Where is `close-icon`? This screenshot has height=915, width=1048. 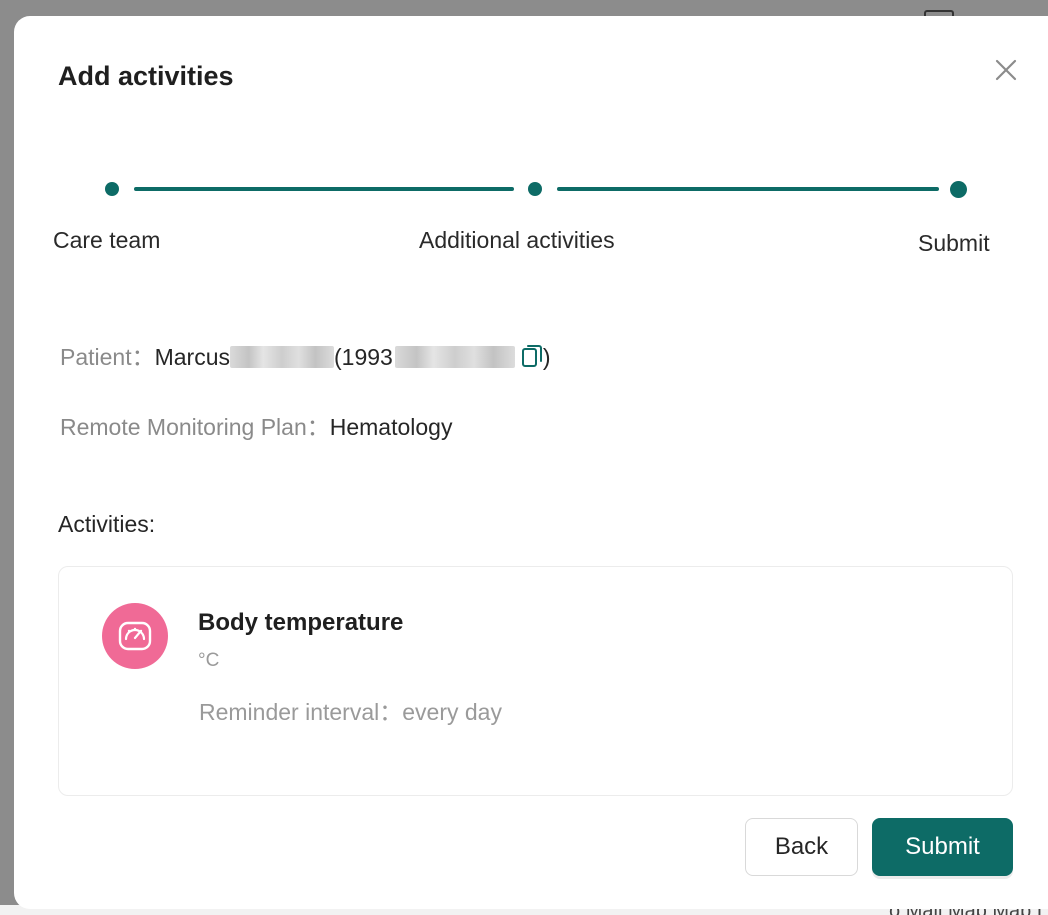
close-icon is located at coordinates (1006, 70).